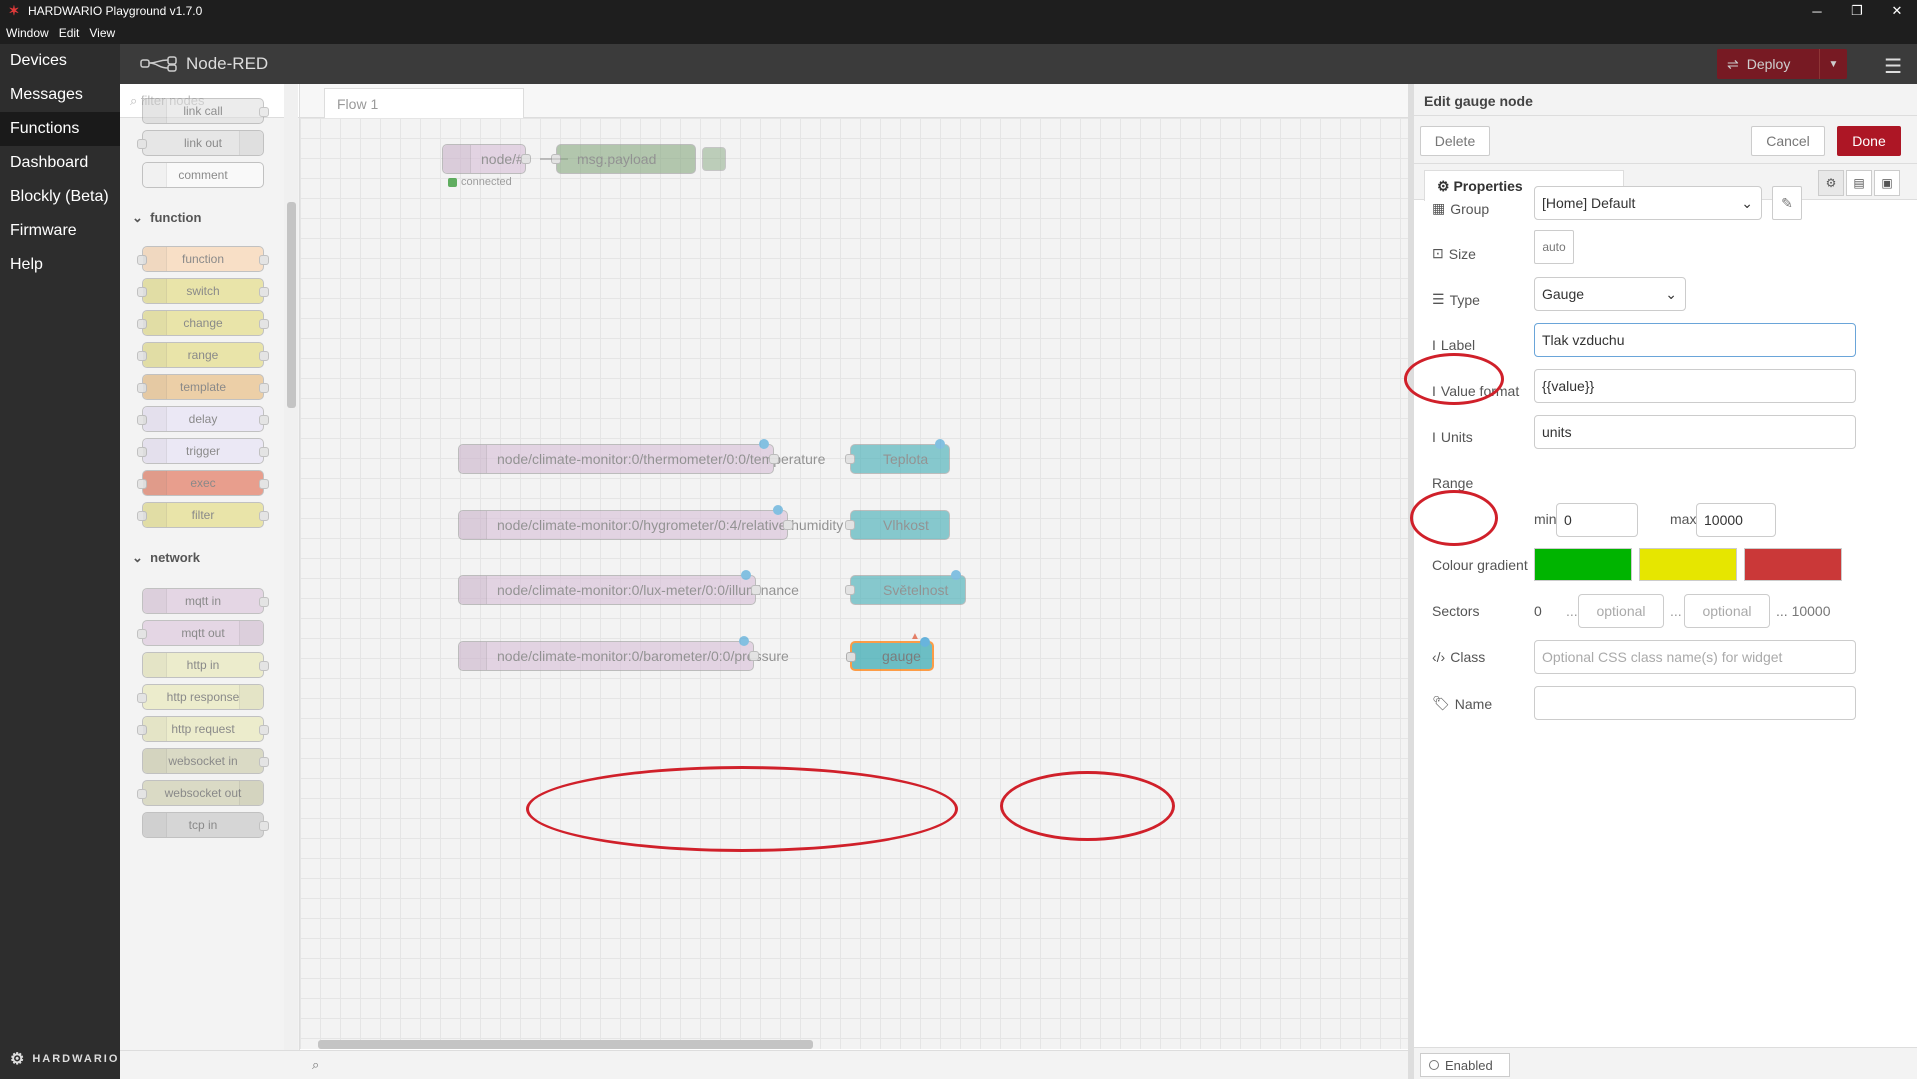 The image size is (1917, 1079). What do you see at coordinates (1665, 140) in the screenshot?
I see `tray-button-row: Delete Cancel Done` at bounding box center [1665, 140].